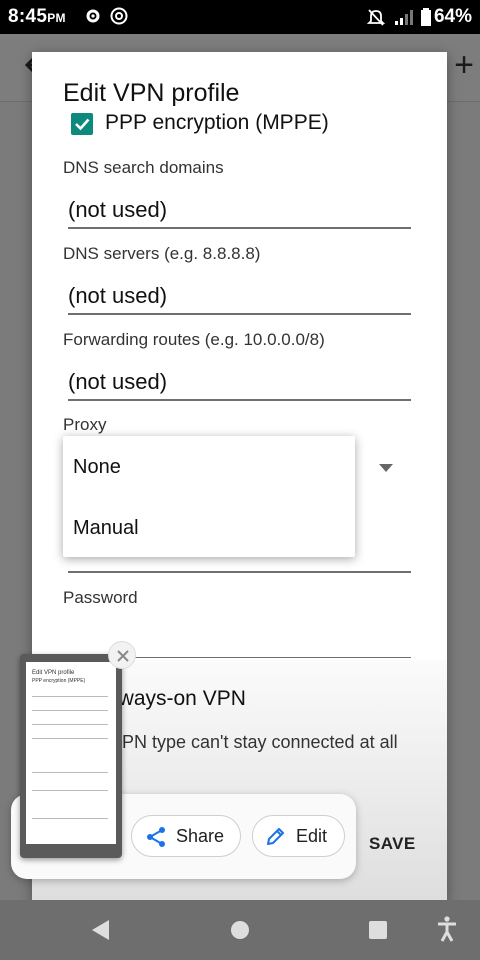  I want to click on share-button: Share, so click(186, 836).